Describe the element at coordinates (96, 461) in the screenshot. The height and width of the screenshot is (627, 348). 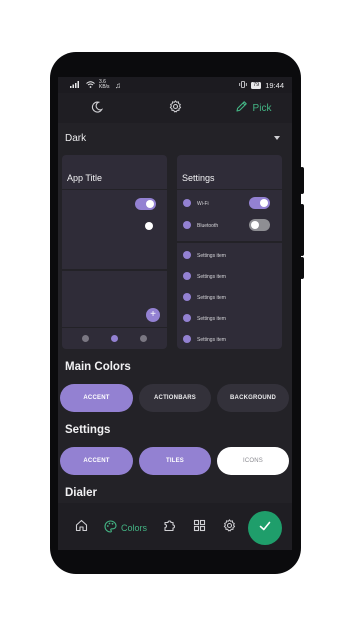
I see `settings-accent-button: ACCENT` at that location.